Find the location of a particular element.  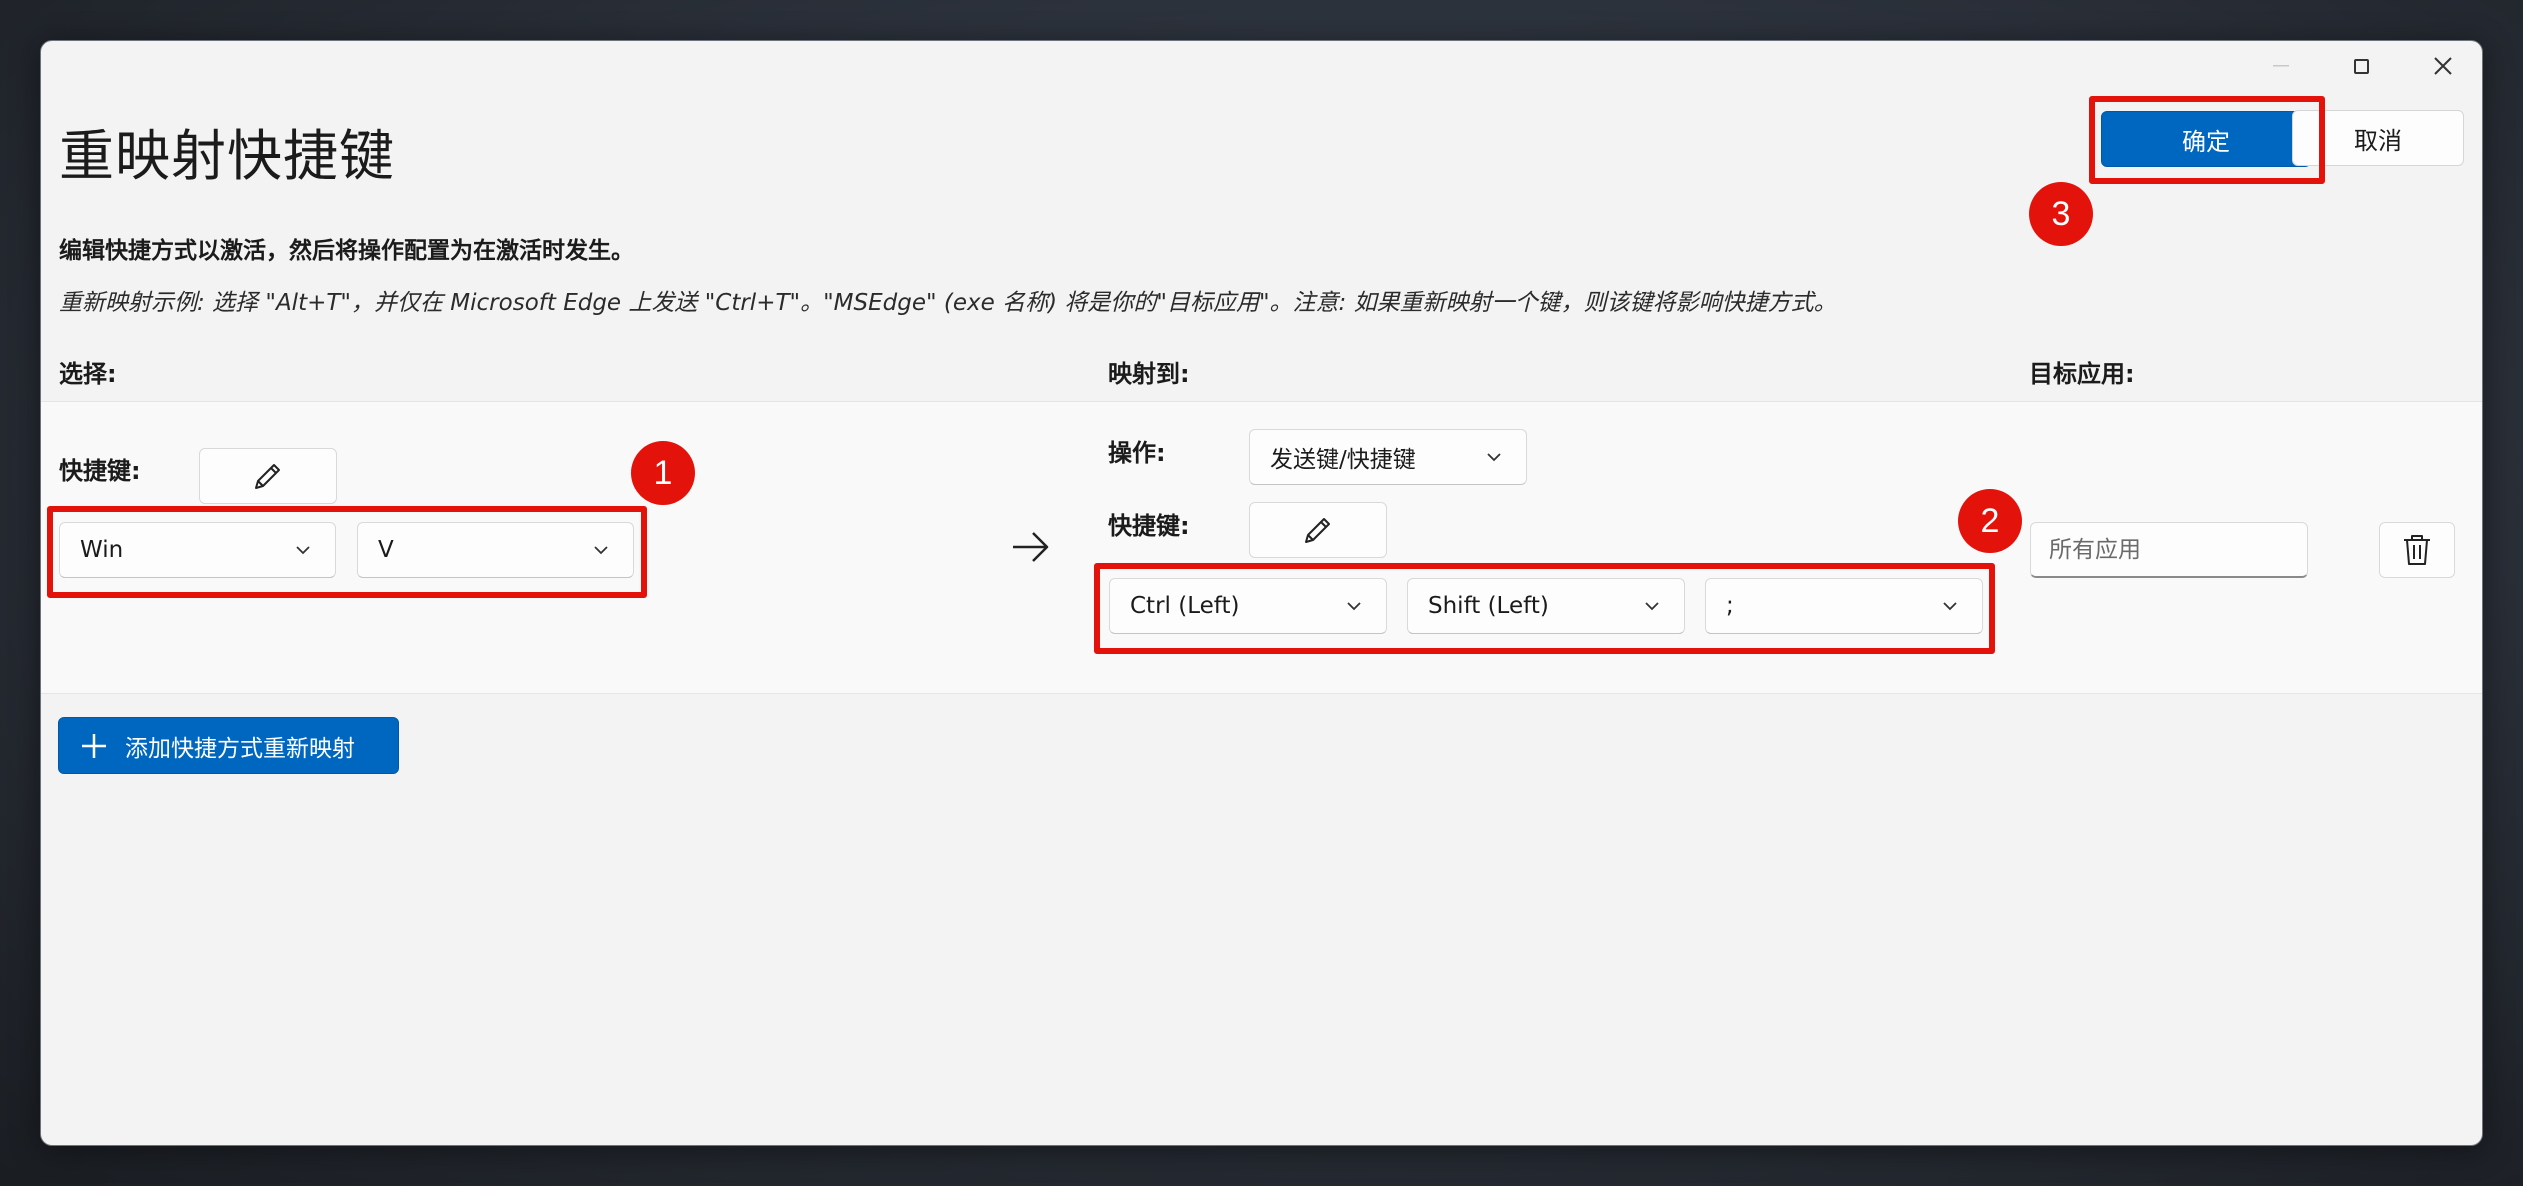

close-icon is located at coordinates (2443, 66).